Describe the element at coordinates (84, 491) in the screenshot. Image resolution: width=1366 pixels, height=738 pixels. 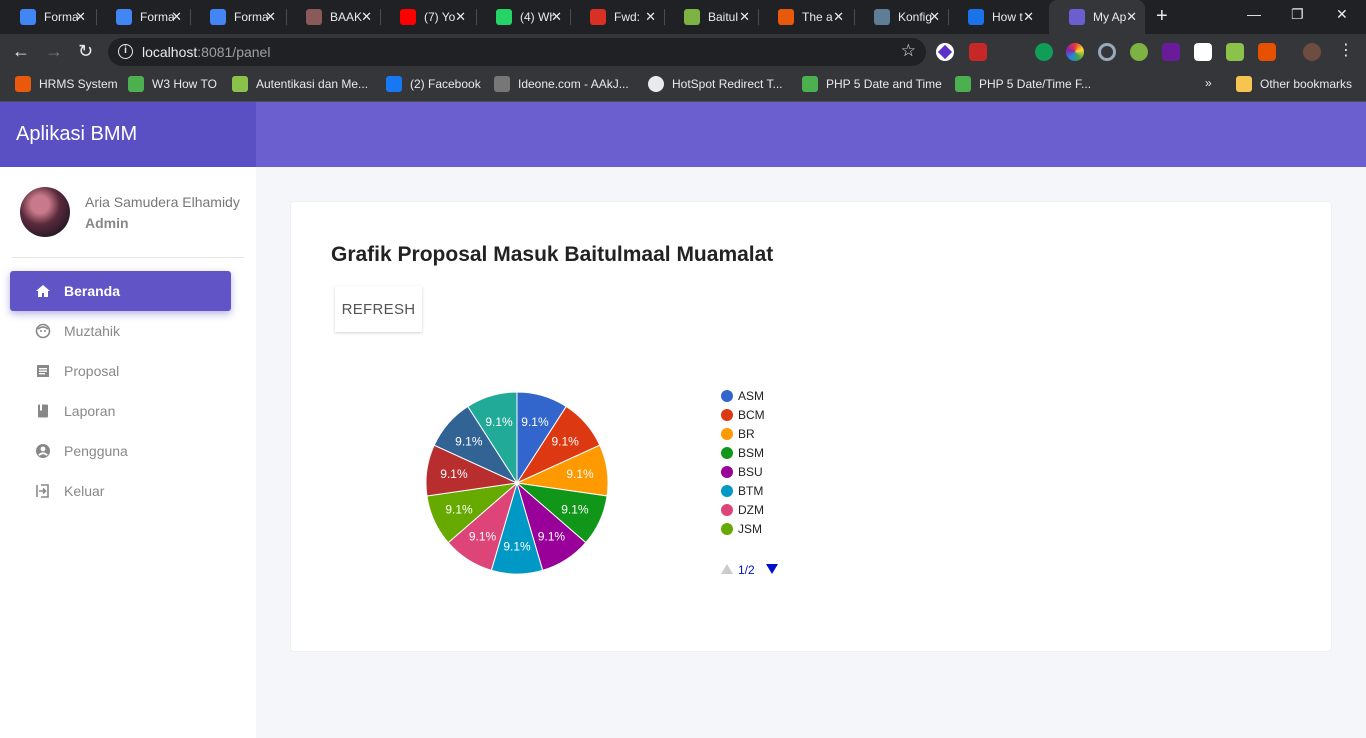
I see `sidebar-item-label: Keluar` at that location.